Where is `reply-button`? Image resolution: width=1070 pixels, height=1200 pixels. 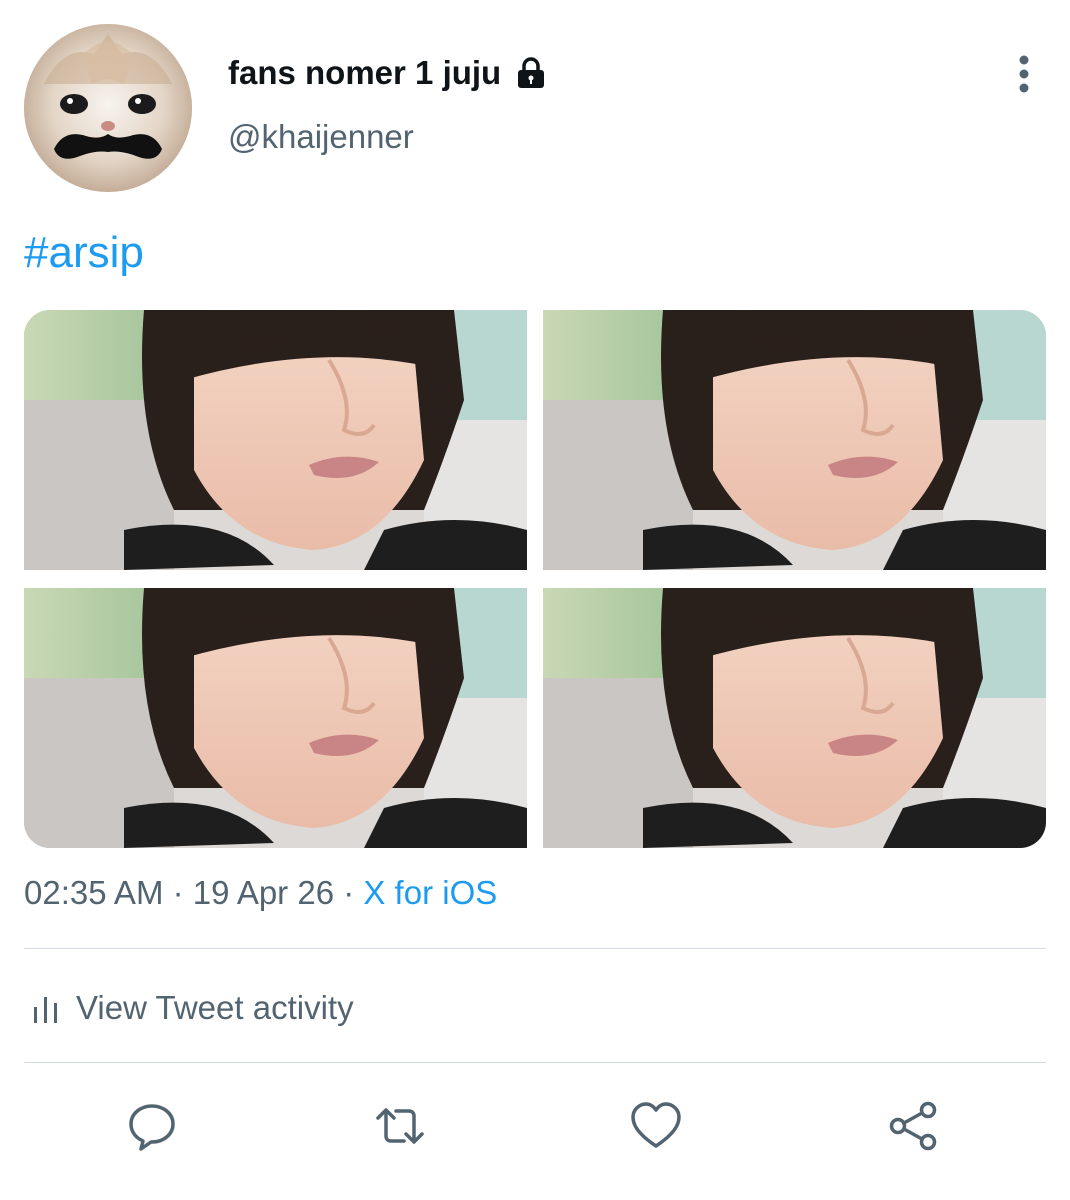
reply-button is located at coordinates (152, 1126).